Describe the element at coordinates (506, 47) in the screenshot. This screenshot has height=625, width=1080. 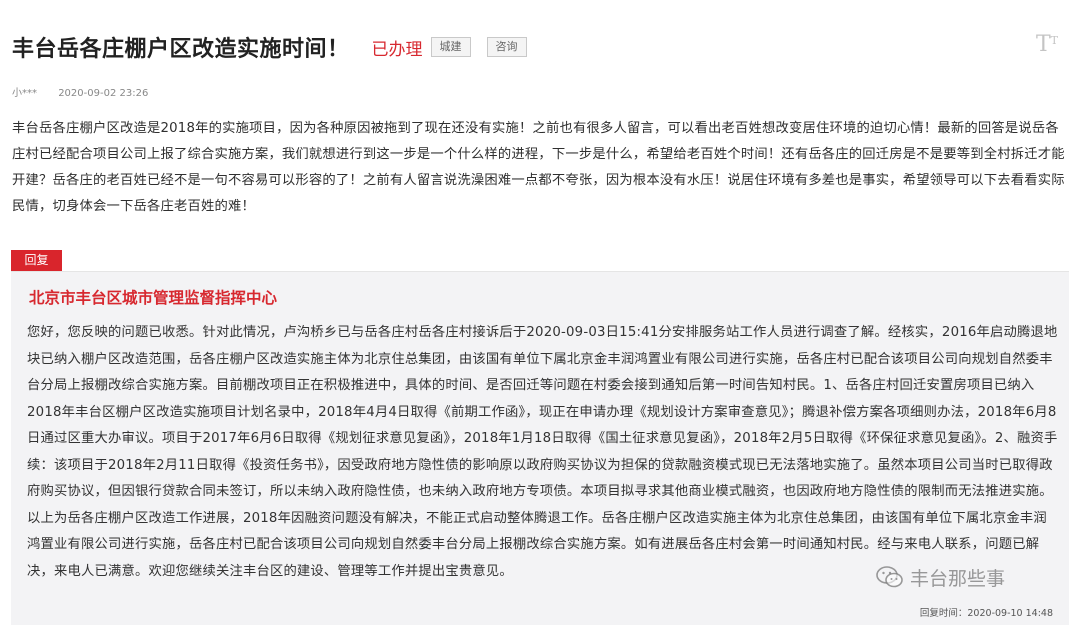
I see `tag-type: 咨询` at that location.